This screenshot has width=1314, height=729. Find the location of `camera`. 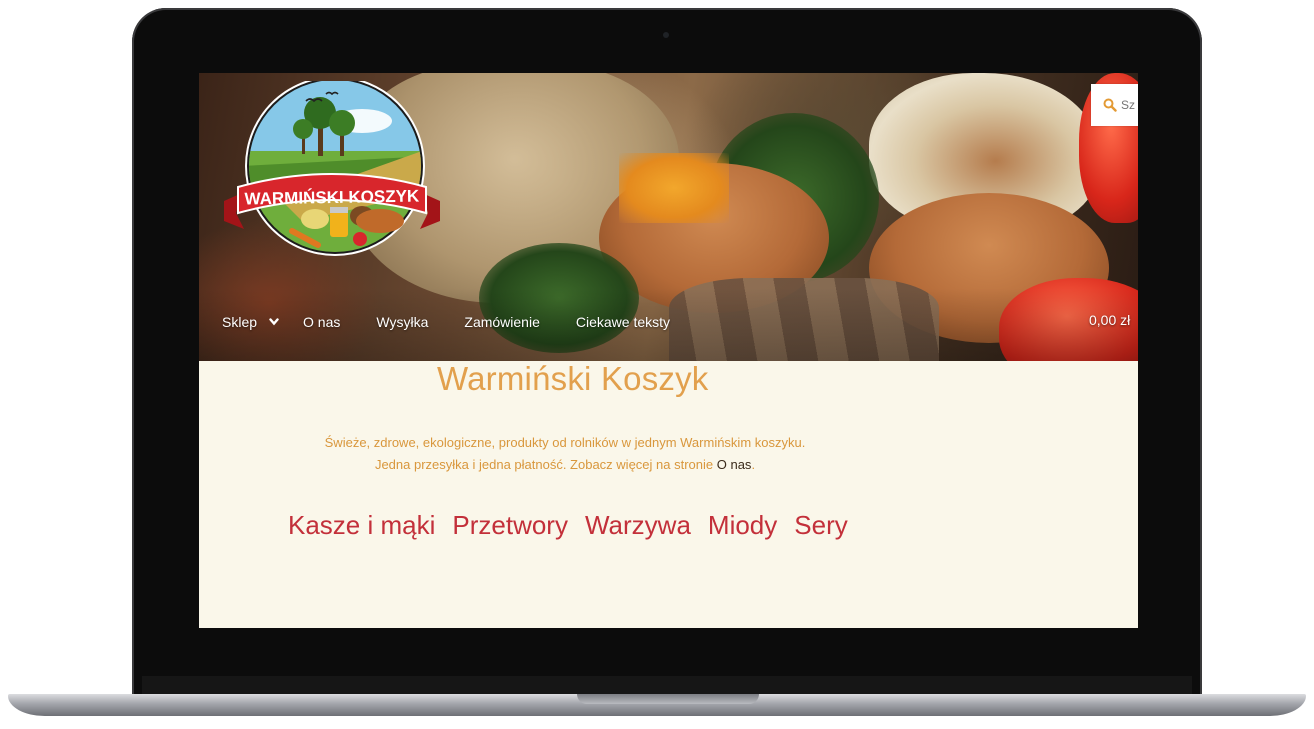

camera is located at coordinates (666, 35).